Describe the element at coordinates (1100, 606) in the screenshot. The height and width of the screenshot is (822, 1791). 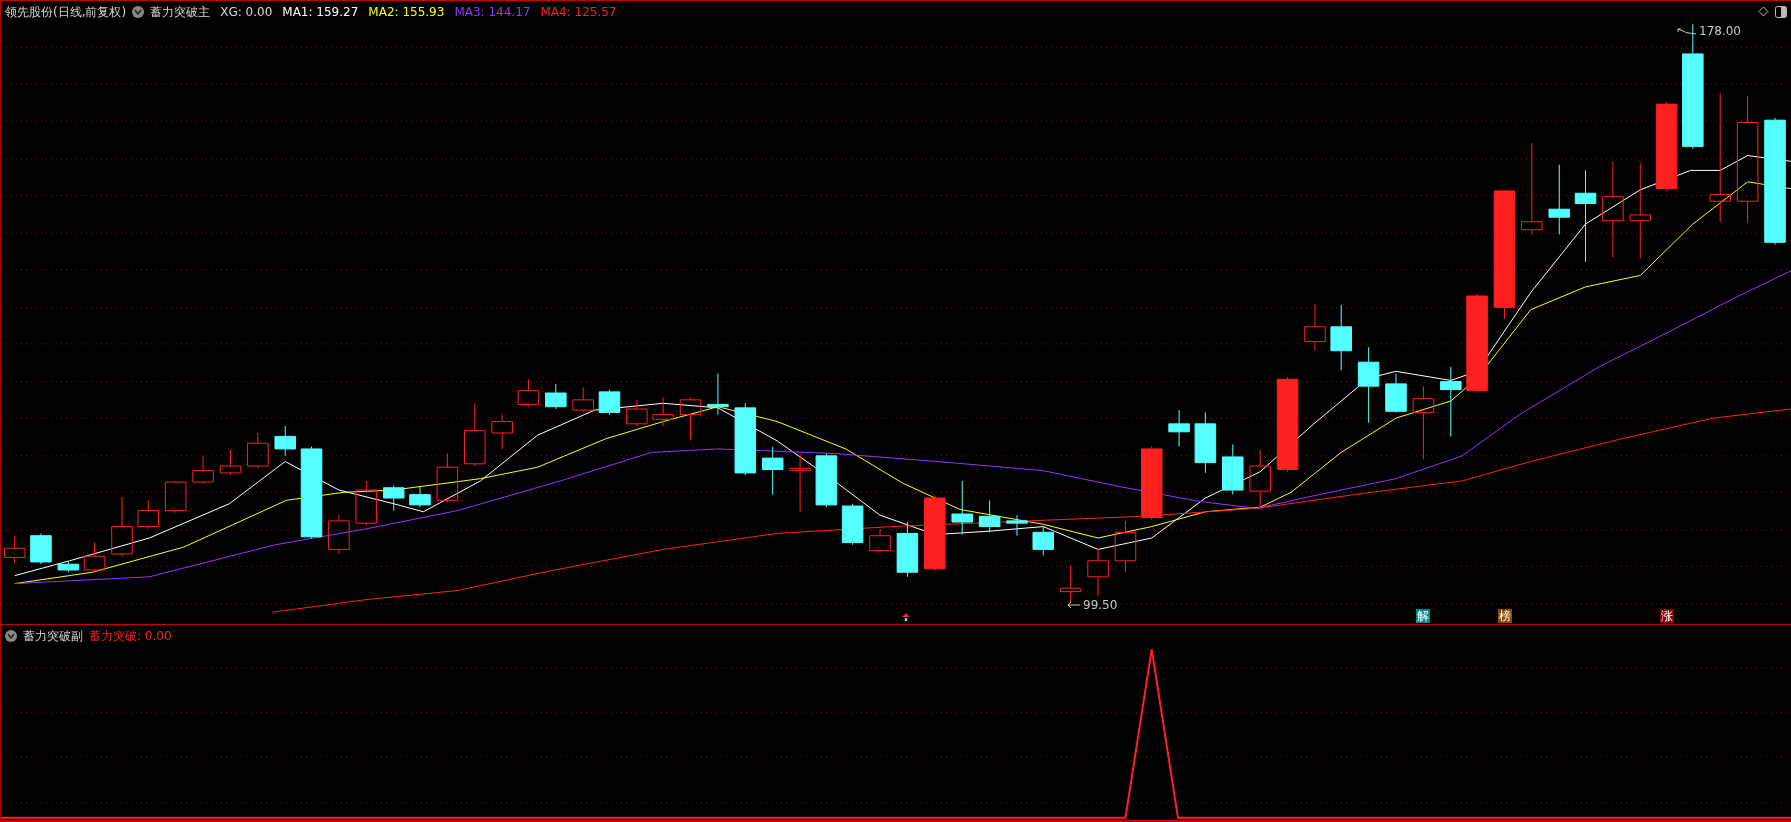
I see `low-price-label: 99.50` at that location.